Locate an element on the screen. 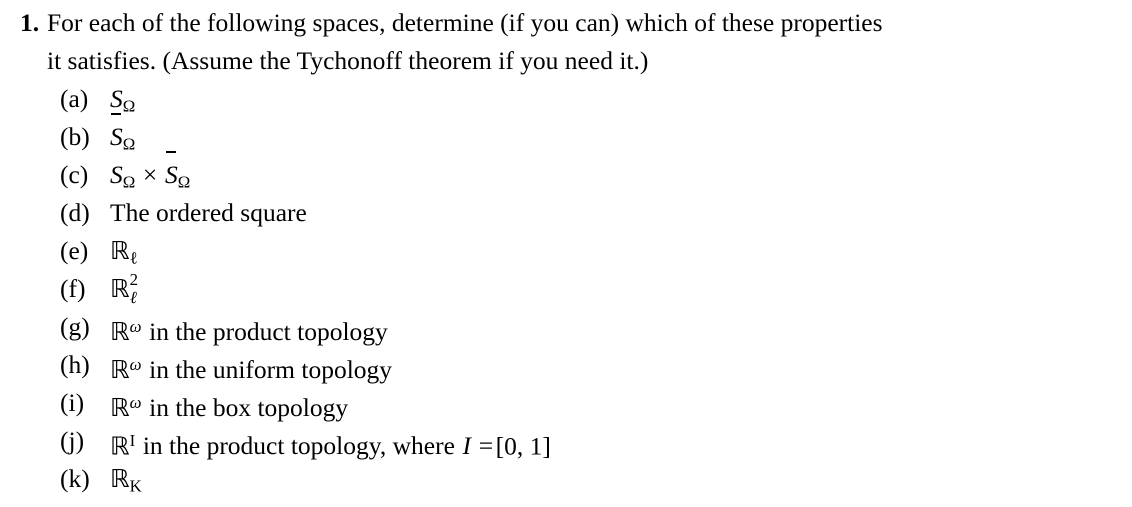  subitem-f: (f) ℝ2ℓ is located at coordinates (566, 289).